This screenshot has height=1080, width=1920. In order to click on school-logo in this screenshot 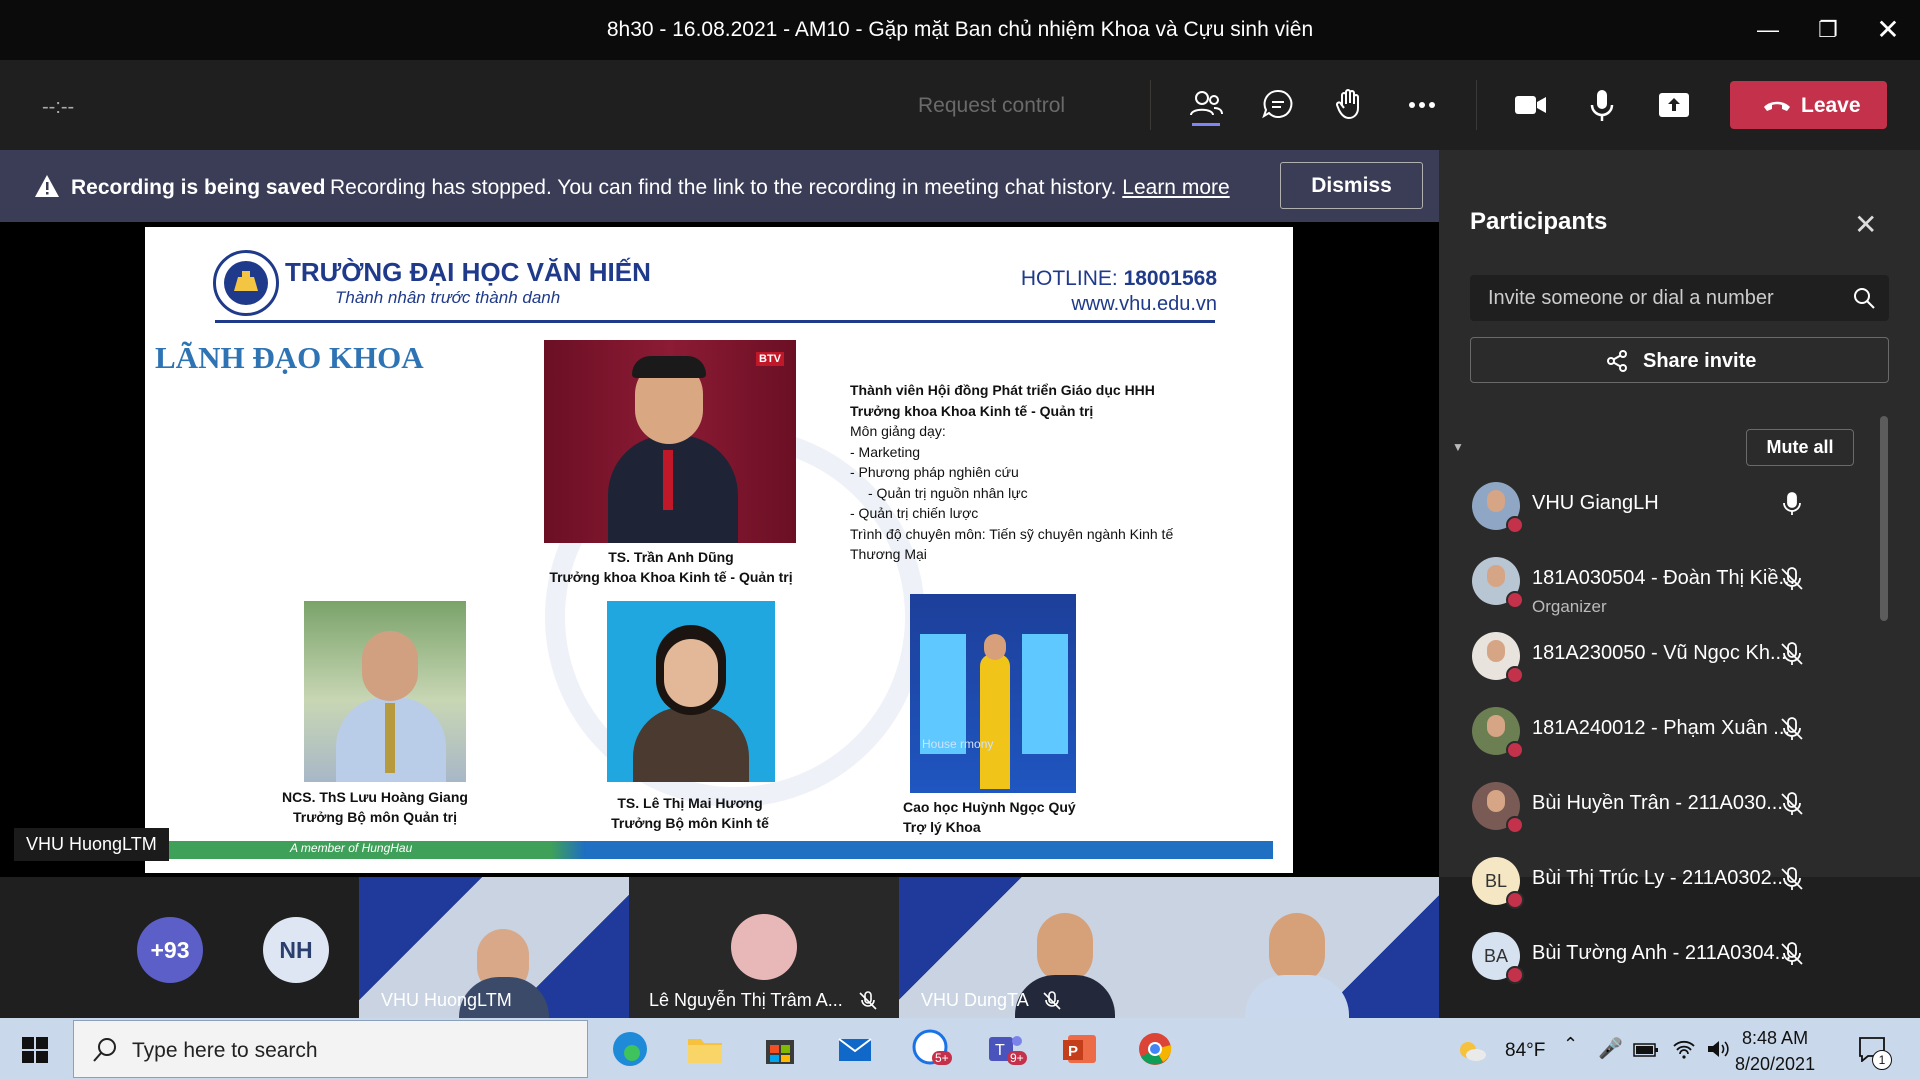, I will do `click(246, 283)`.